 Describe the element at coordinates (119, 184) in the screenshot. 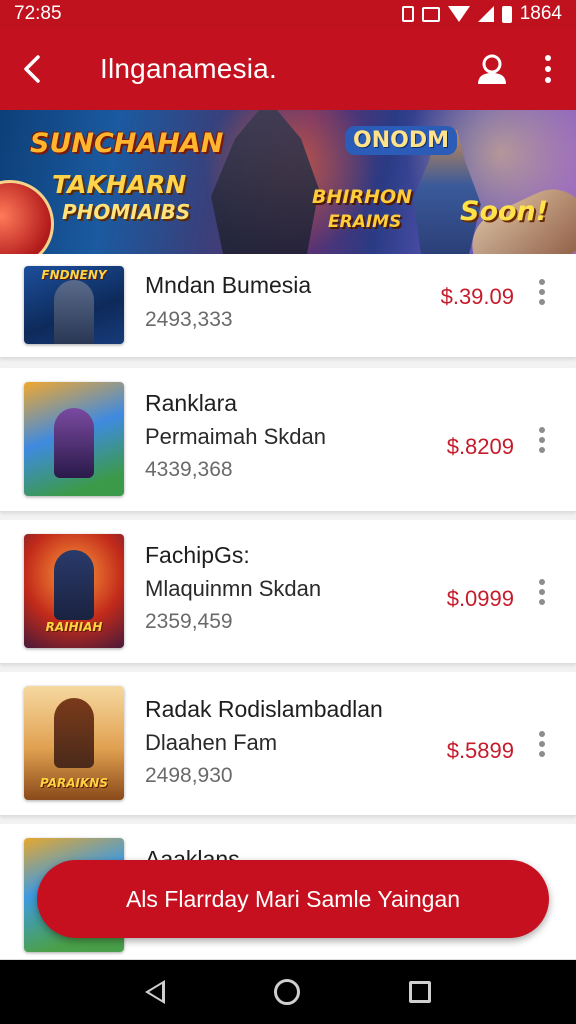

I see `banner-subtitle-1: TAKHARN` at that location.